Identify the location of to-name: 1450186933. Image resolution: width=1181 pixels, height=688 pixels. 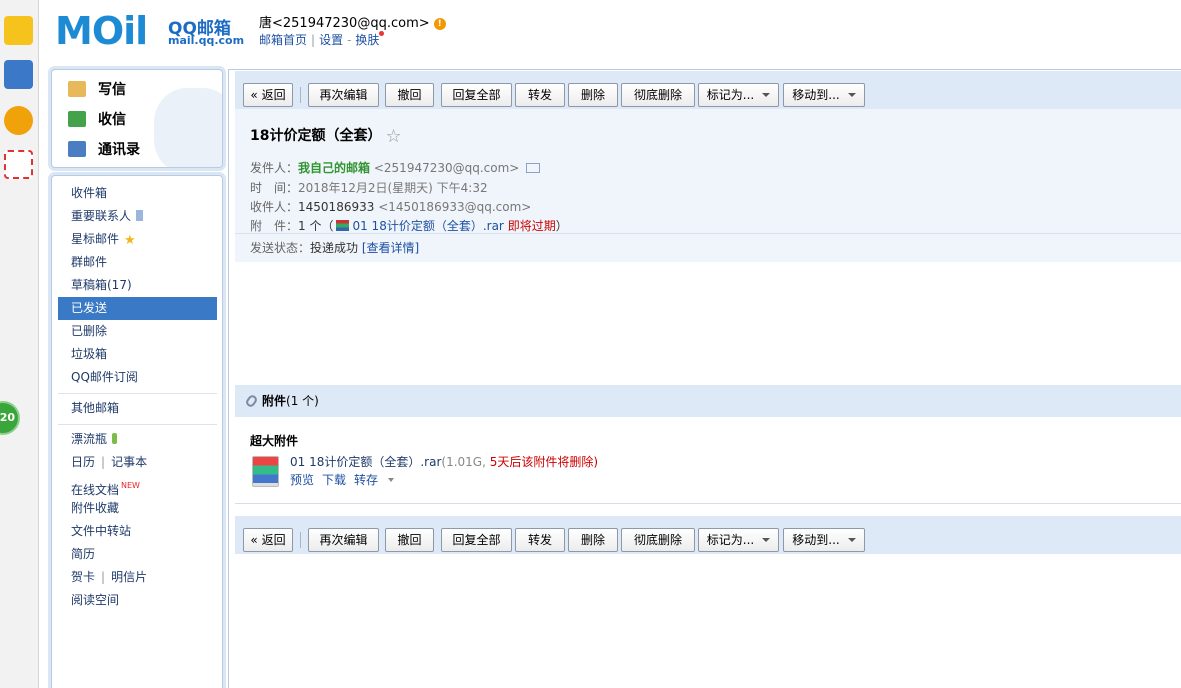
(336, 207).